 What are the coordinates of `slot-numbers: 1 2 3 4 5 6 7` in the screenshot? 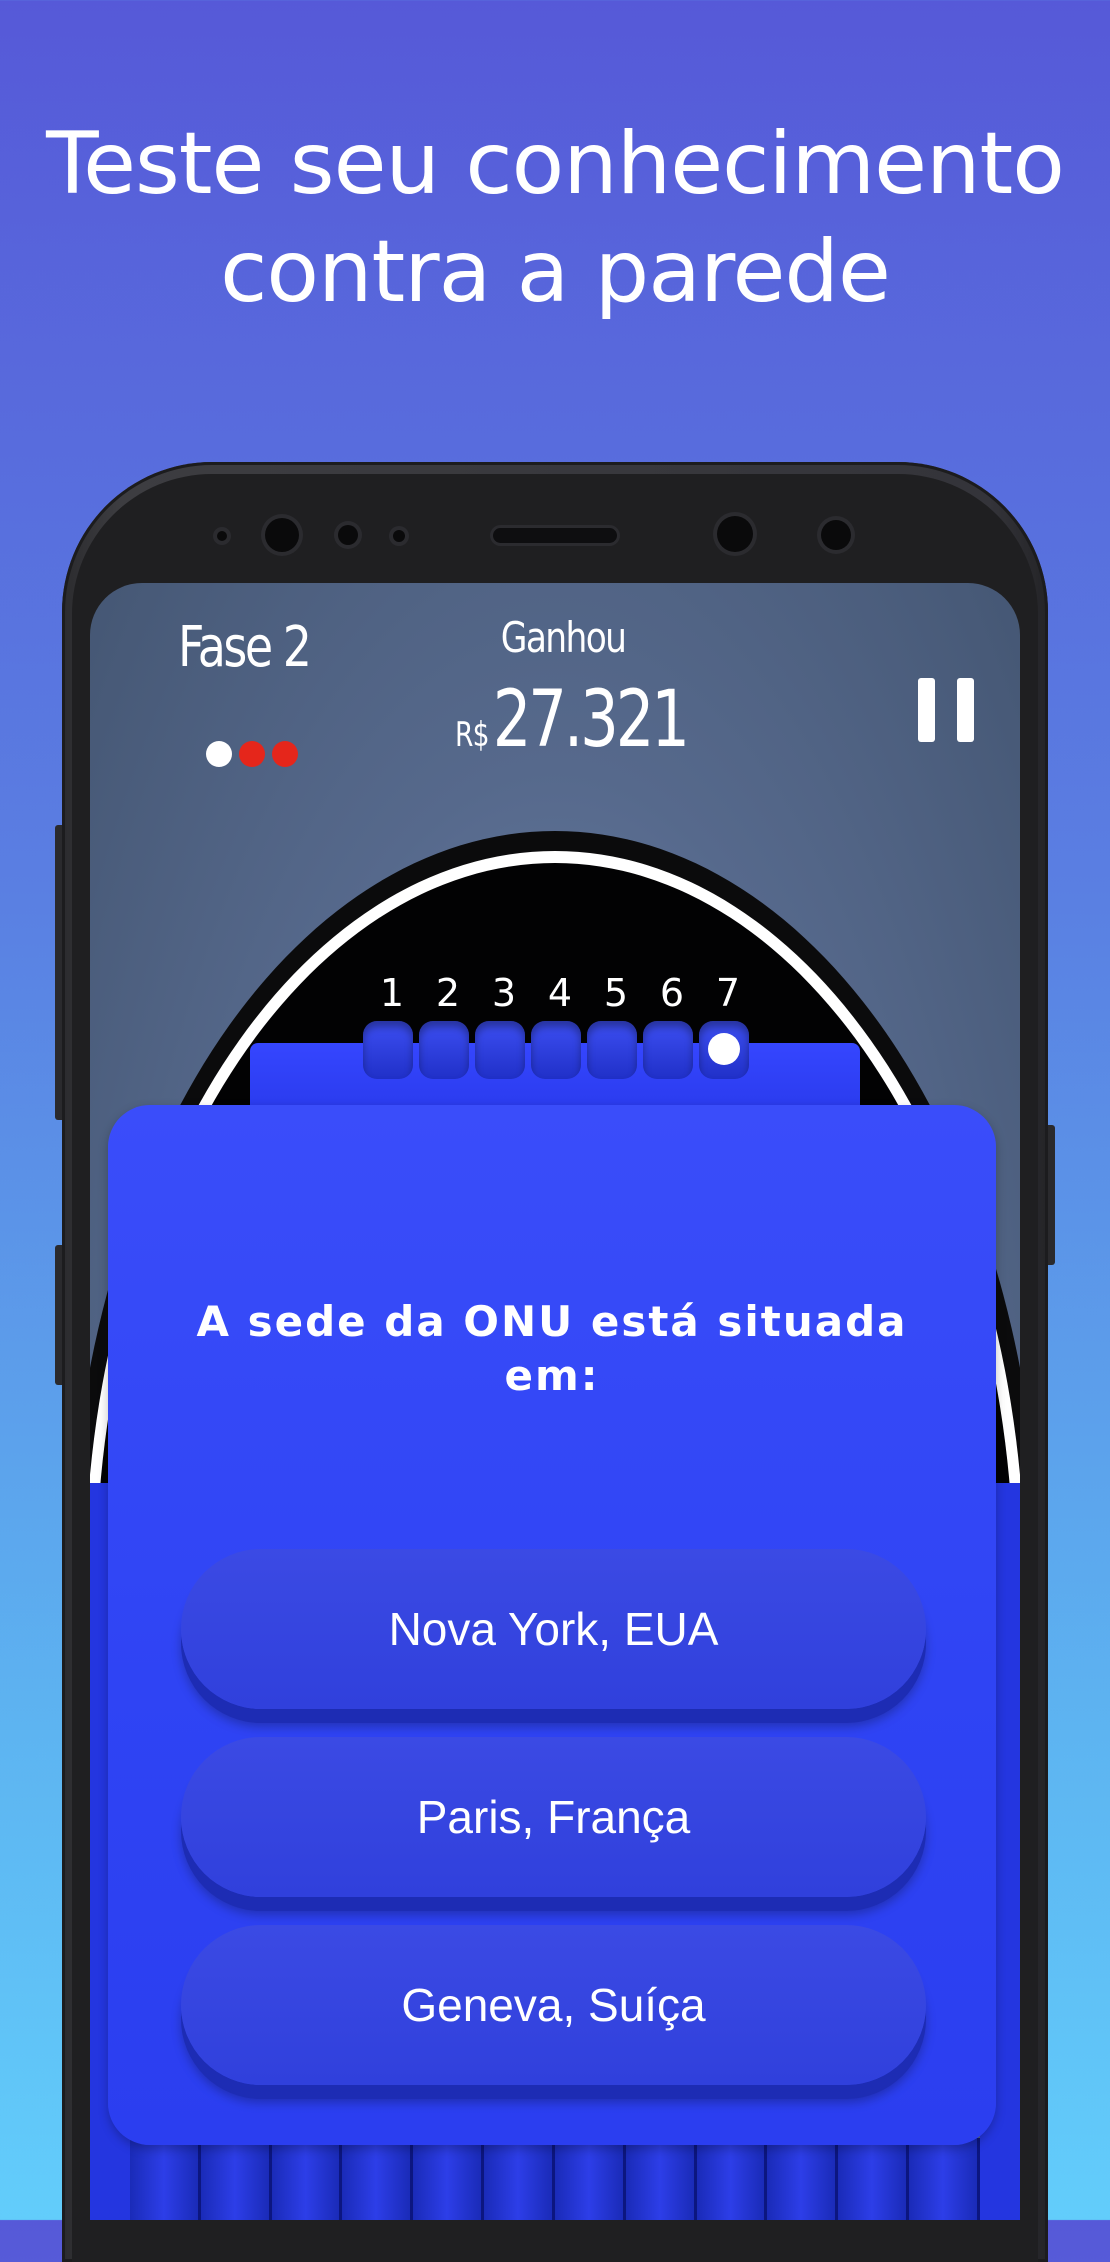 It's located at (559, 993).